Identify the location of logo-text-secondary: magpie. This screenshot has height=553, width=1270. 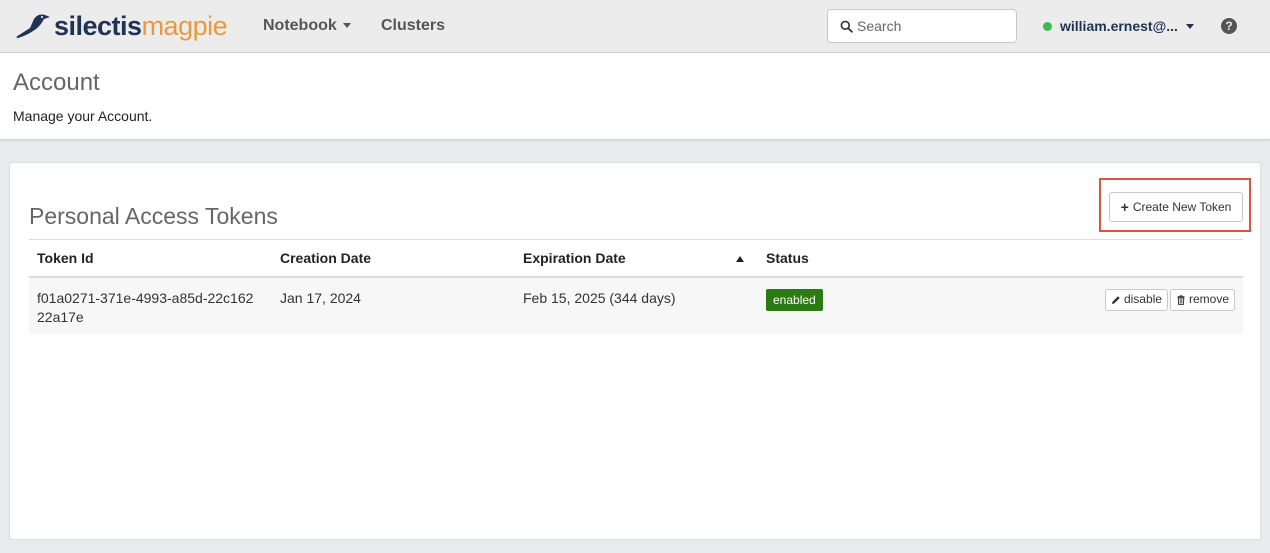
(184, 25).